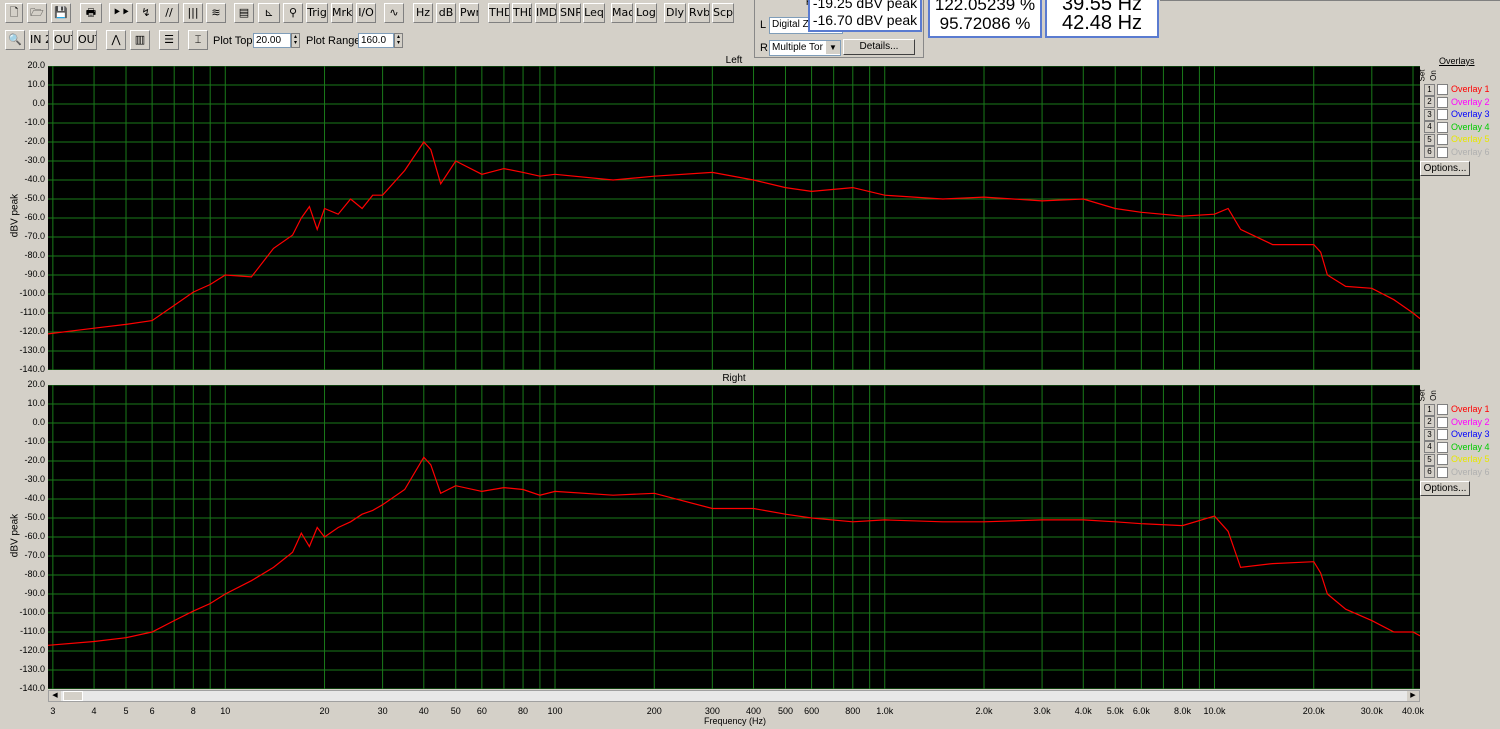  What do you see at coordinates (193, 13) in the screenshot?
I see `bars-button: |||` at bounding box center [193, 13].